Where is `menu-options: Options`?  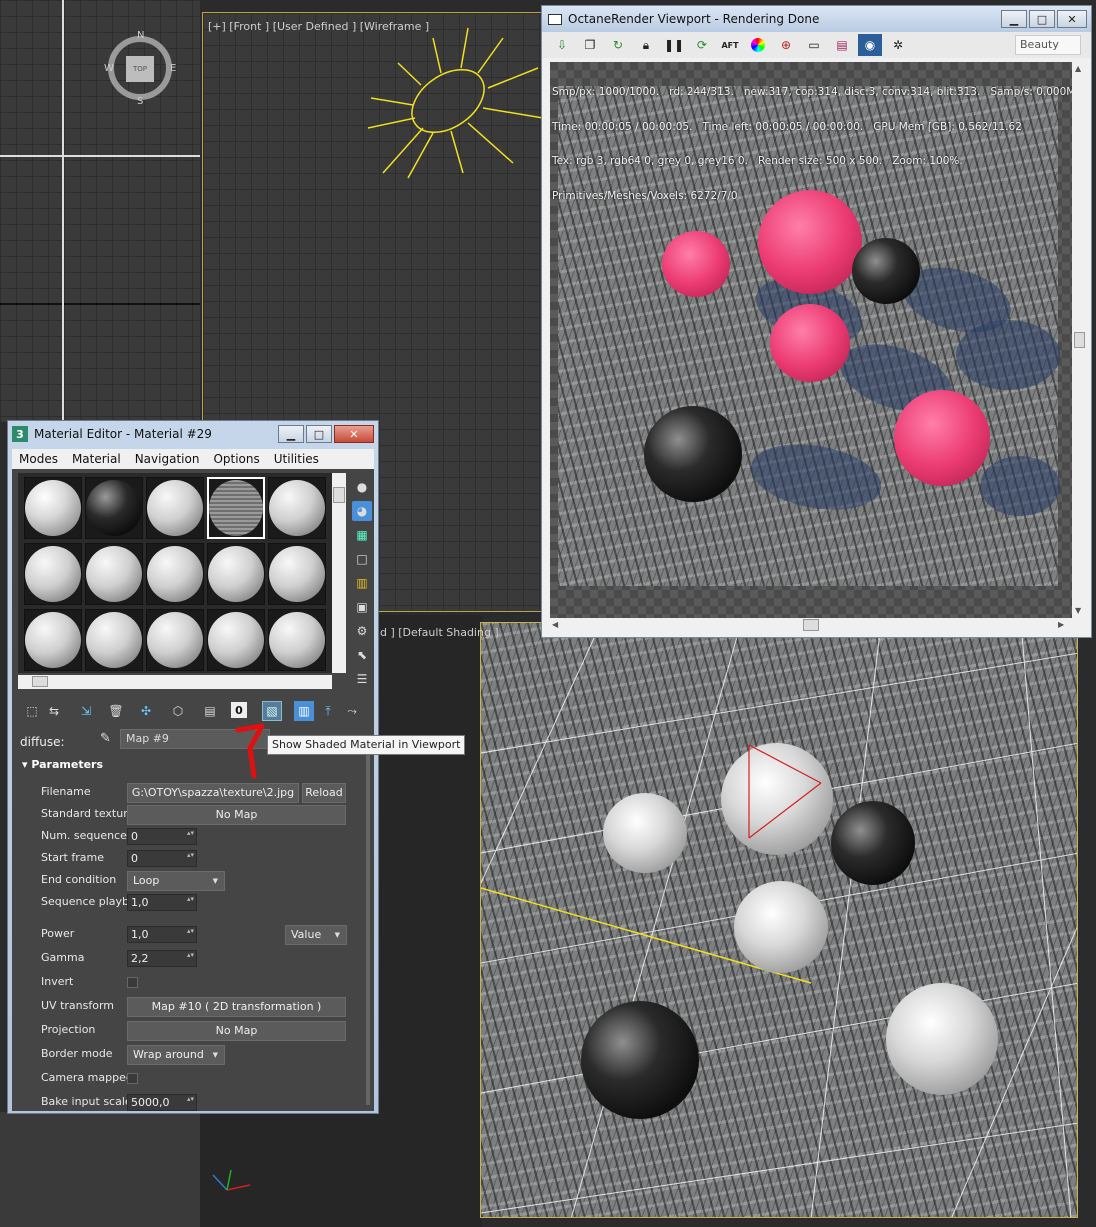 menu-options: Options is located at coordinates (236, 459).